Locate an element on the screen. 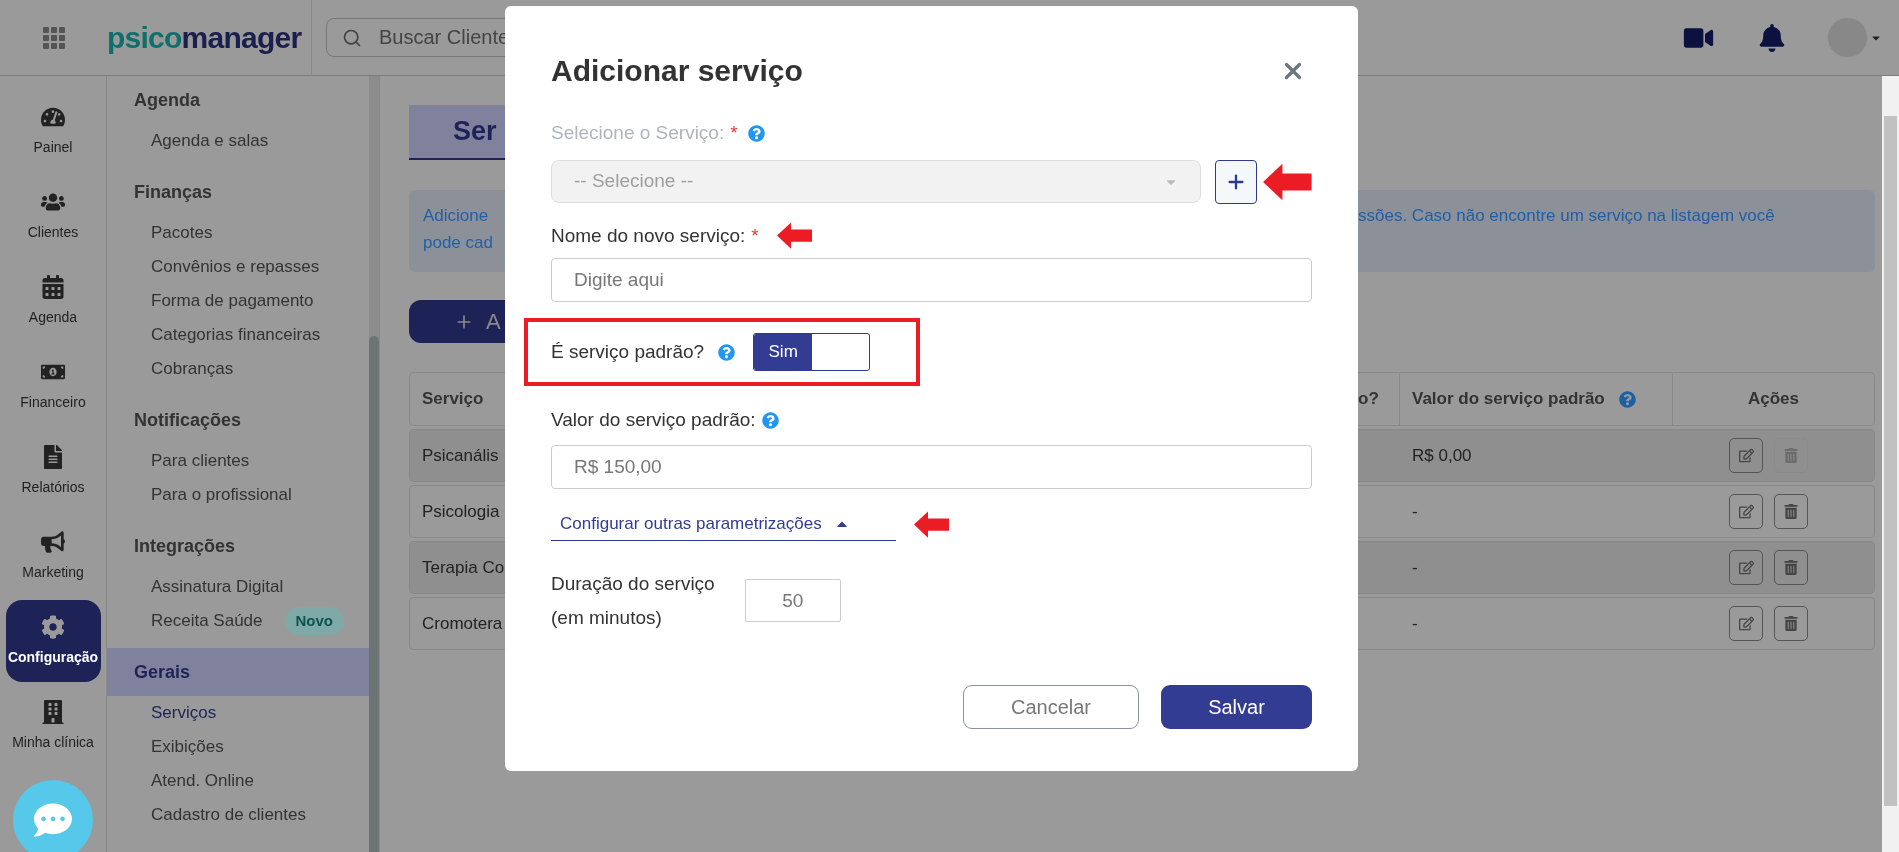  service-value-field: R$ 150,00 is located at coordinates (931, 466).